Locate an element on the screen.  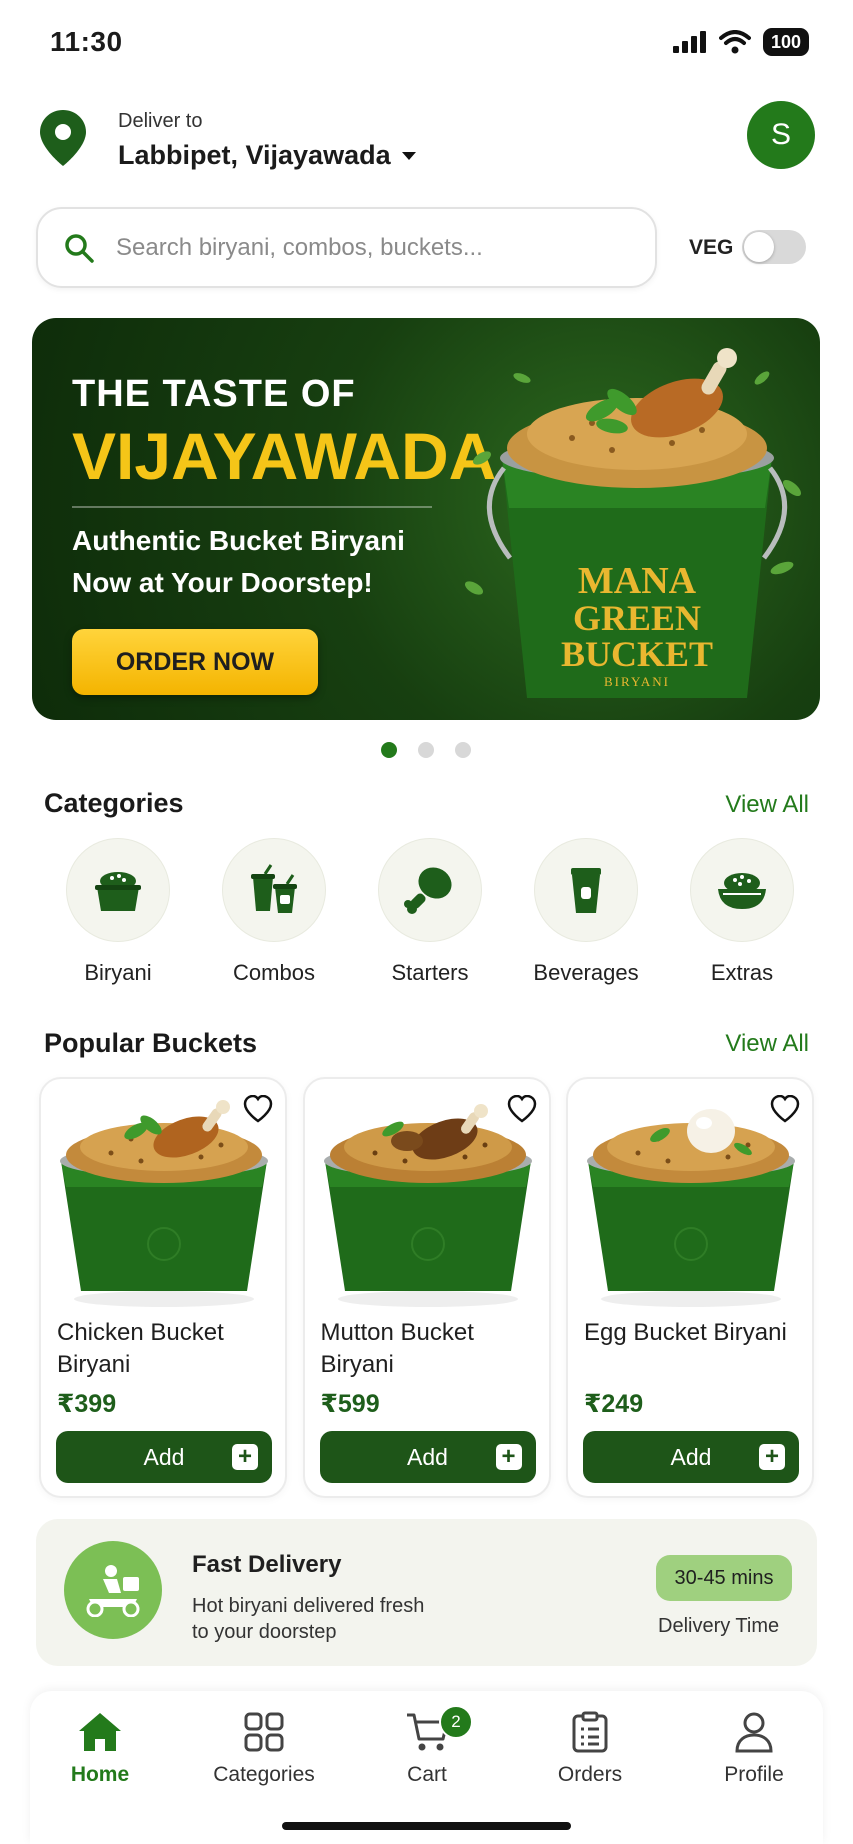
product-card-mutton: Mutton Bucket Biryani ₹599 Add + is located at coordinates (426, 1287).